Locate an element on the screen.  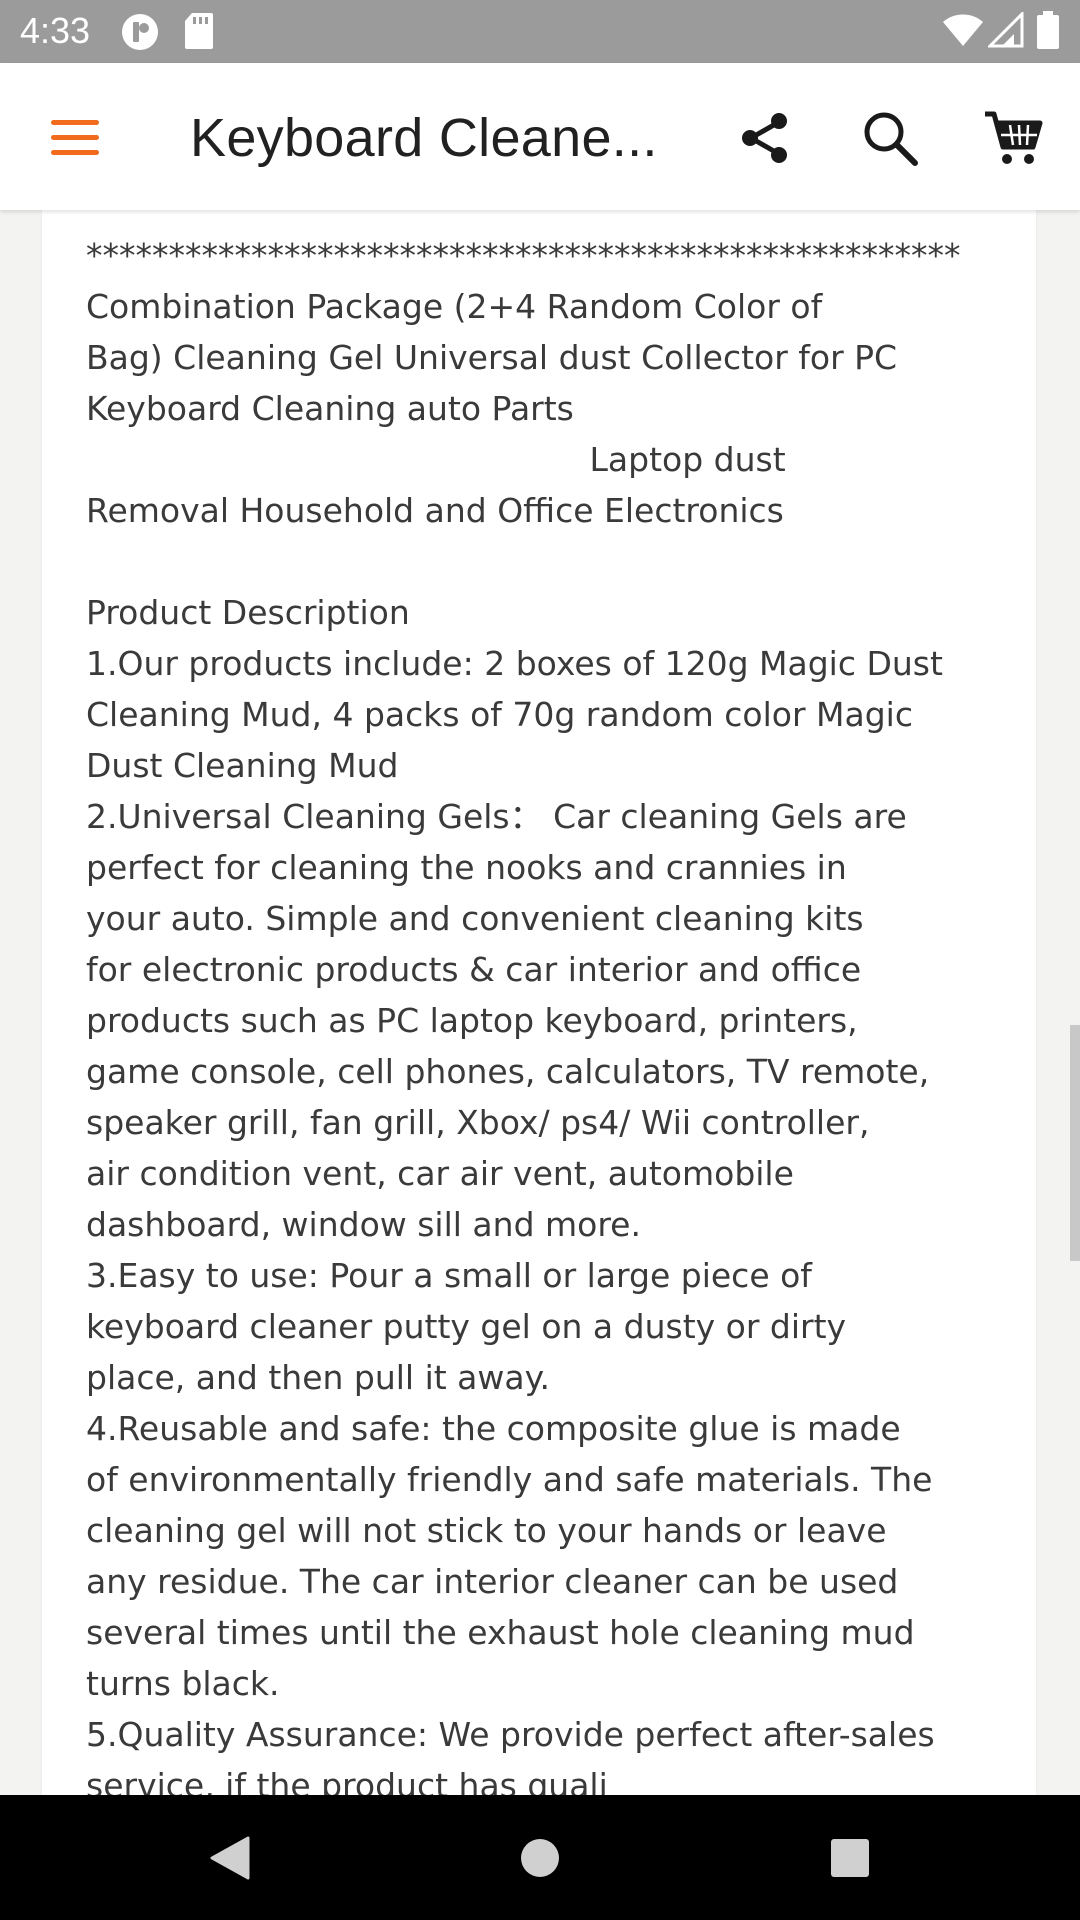
text-line: dashboard, window sill and more. is located at coordinates (363, 1224).